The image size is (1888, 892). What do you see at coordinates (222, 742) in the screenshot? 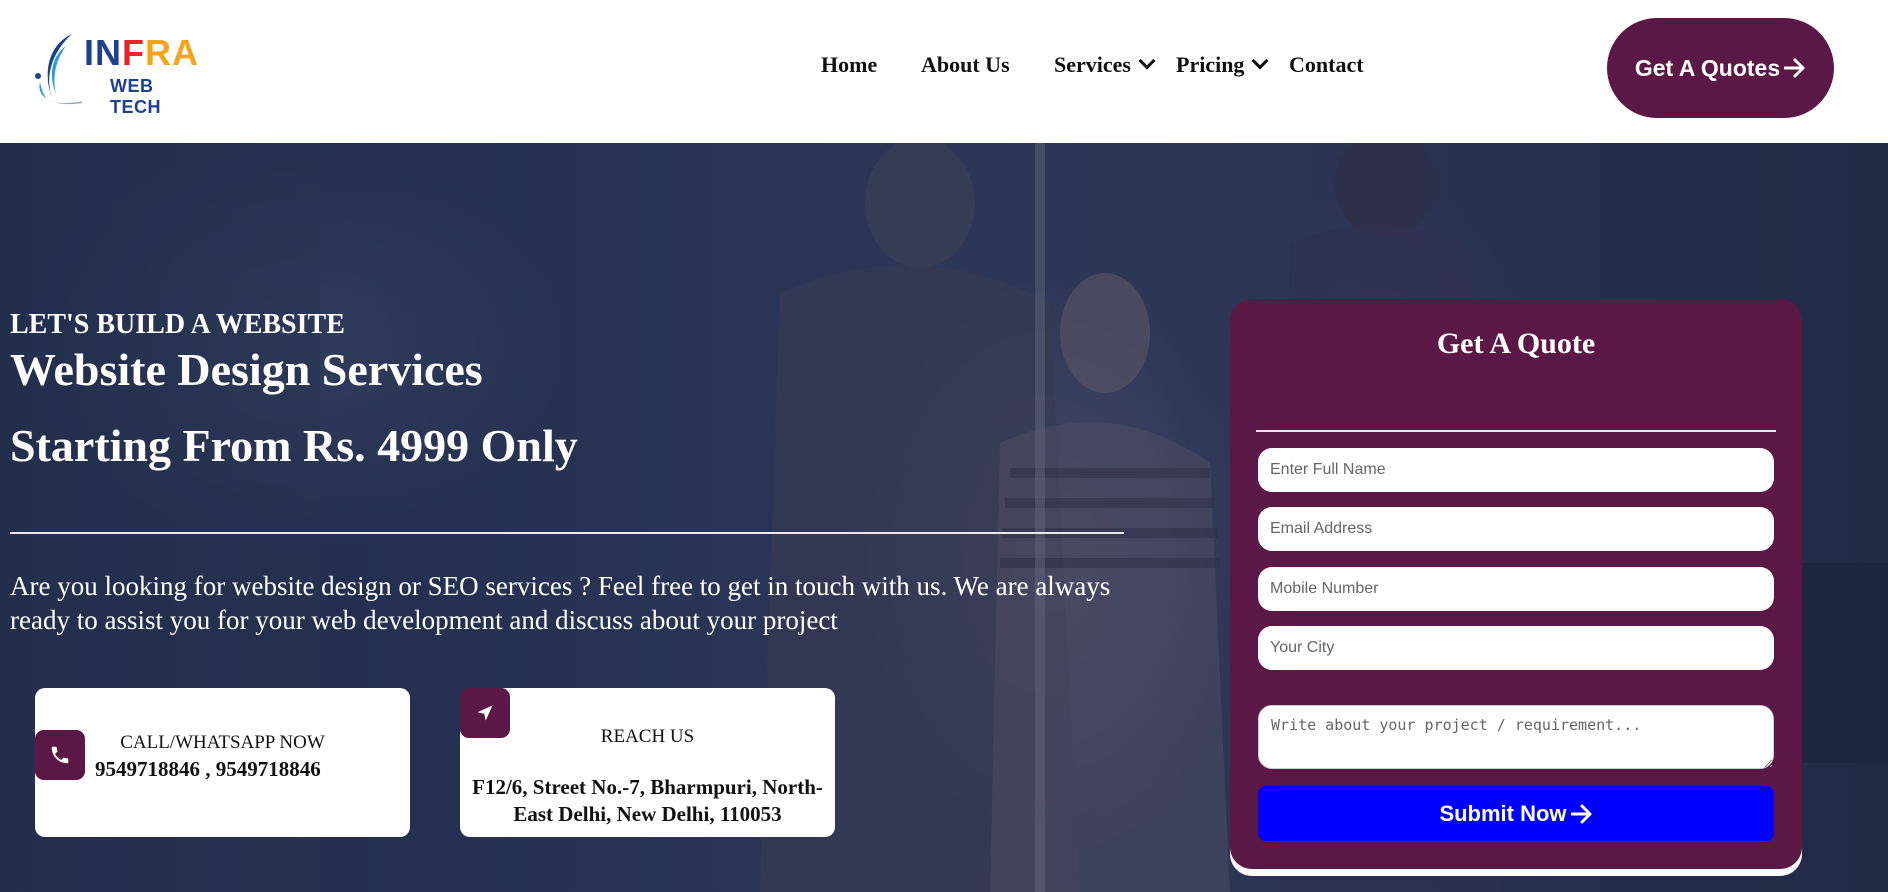
I see `call-card-label: CALL/WHATSAPP NOW` at bounding box center [222, 742].